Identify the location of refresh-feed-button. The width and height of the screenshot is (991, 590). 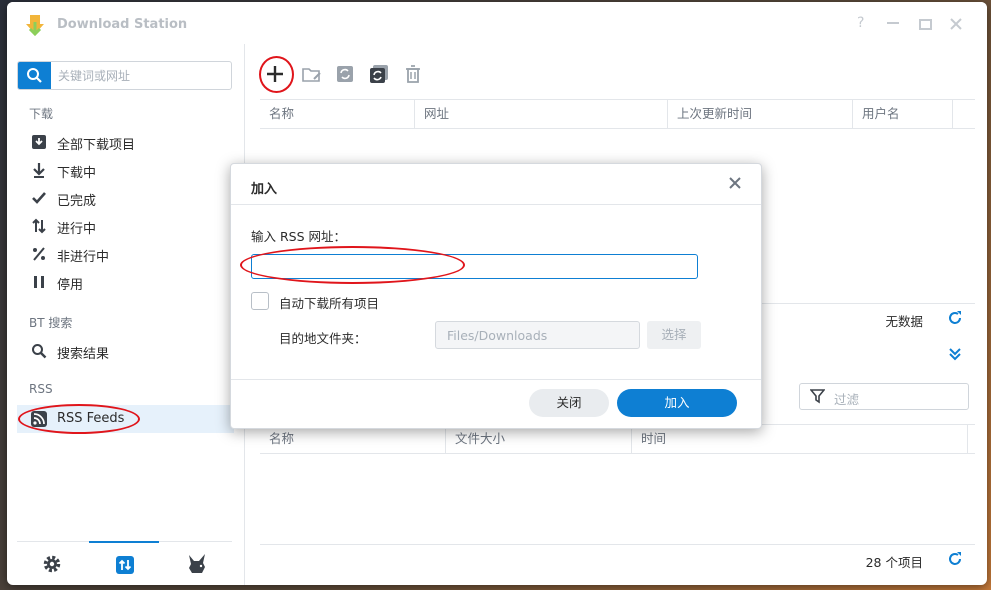
(345, 74).